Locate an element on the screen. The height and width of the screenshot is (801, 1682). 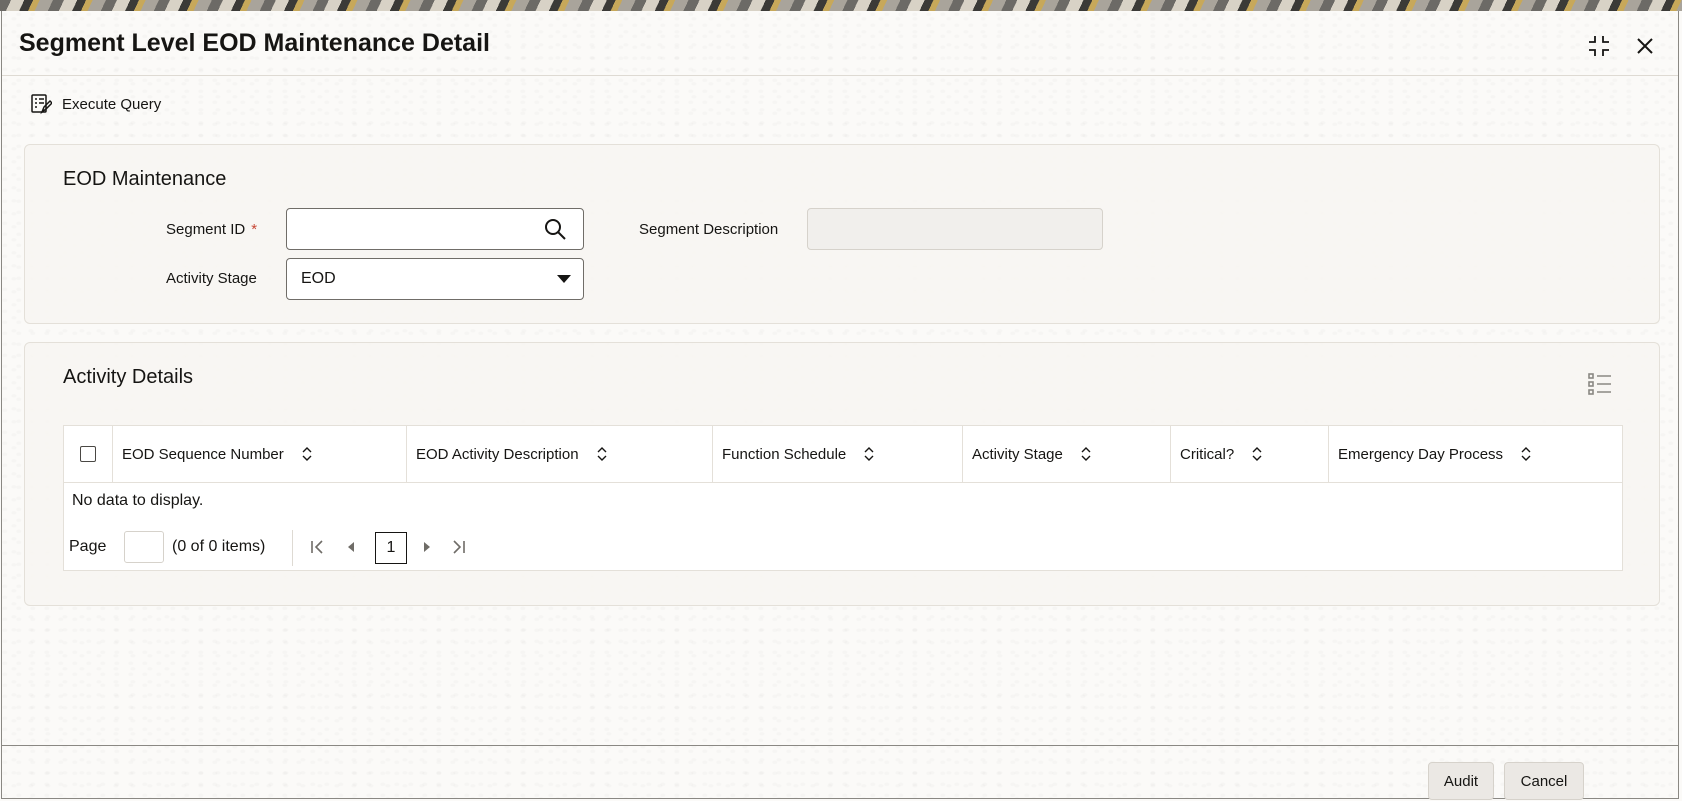
execute-query-button: Execute Query is located at coordinates (95, 104).